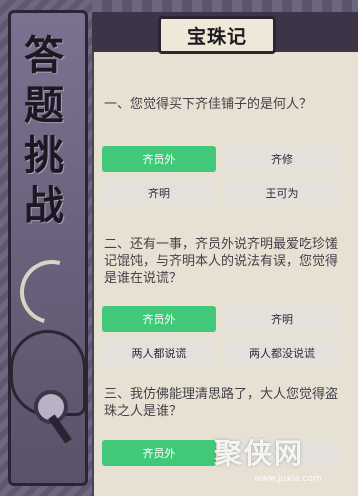 The image size is (358, 496). Describe the element at coordinates (159, 353) in the screenshot. I see `q2-option-3: 两人都说谎` at that location.